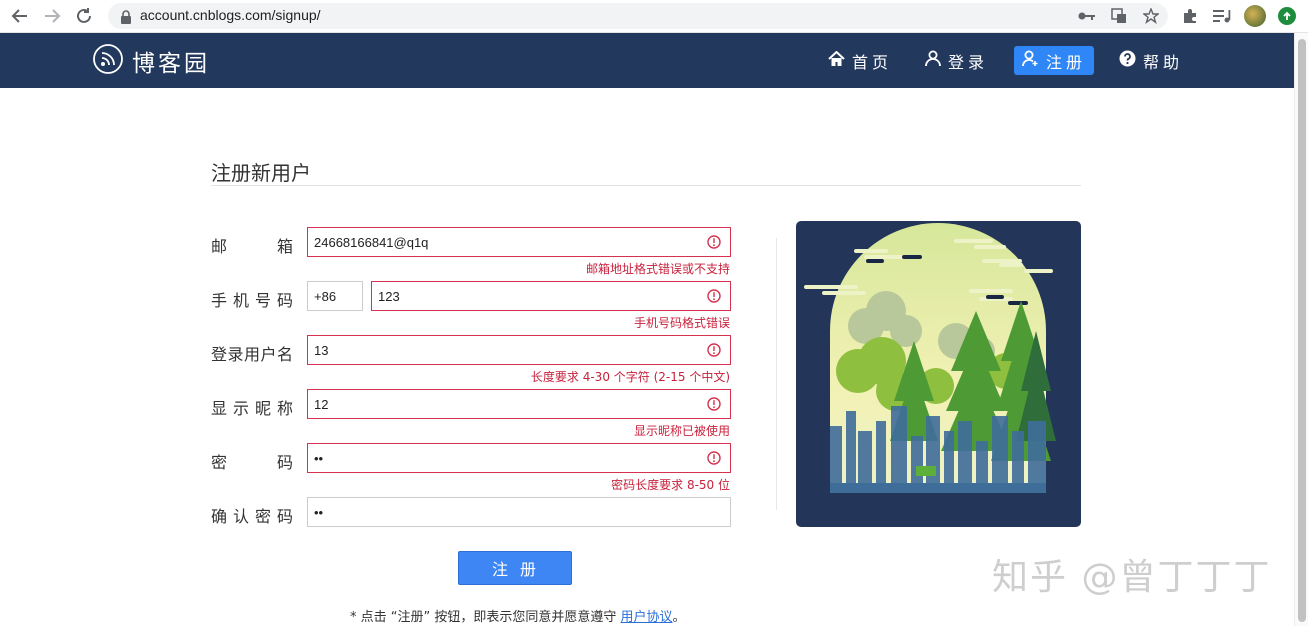  I want to click on logo-text: 博客园, so click(171, 64).